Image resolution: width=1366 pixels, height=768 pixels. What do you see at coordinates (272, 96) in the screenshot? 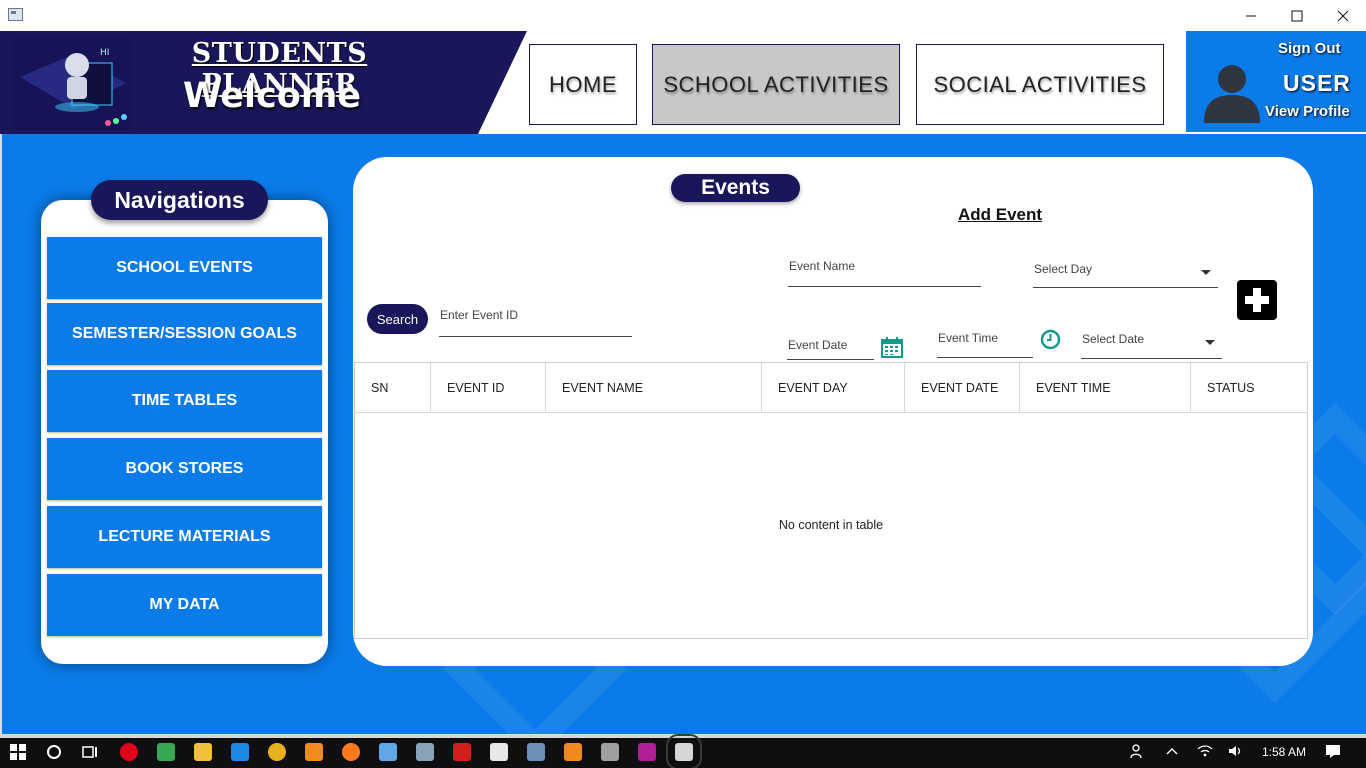
I see `welcome-heading: Welcome` at bounding box center [272, 96].